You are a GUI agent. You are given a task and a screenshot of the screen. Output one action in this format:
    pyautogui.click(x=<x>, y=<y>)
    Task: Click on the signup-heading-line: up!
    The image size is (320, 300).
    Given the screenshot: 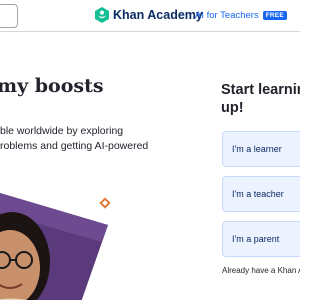 What is the action you would take?
    pyautogui.click(x=232, y=108)
    